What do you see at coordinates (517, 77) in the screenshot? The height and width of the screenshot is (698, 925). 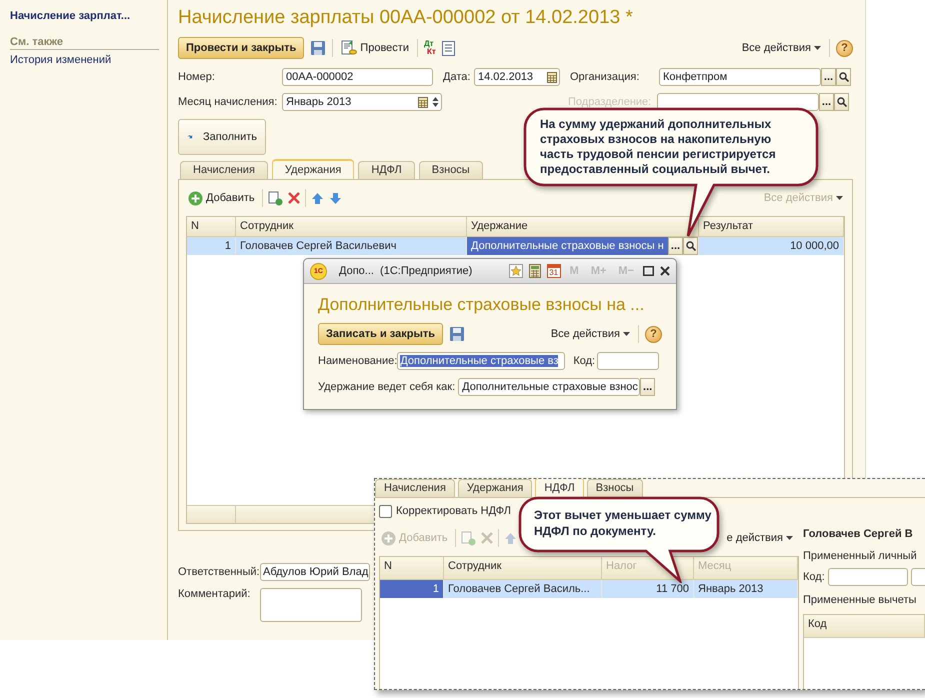 I see `date-field: 14.02.2013` at bounding box center [517, 77].